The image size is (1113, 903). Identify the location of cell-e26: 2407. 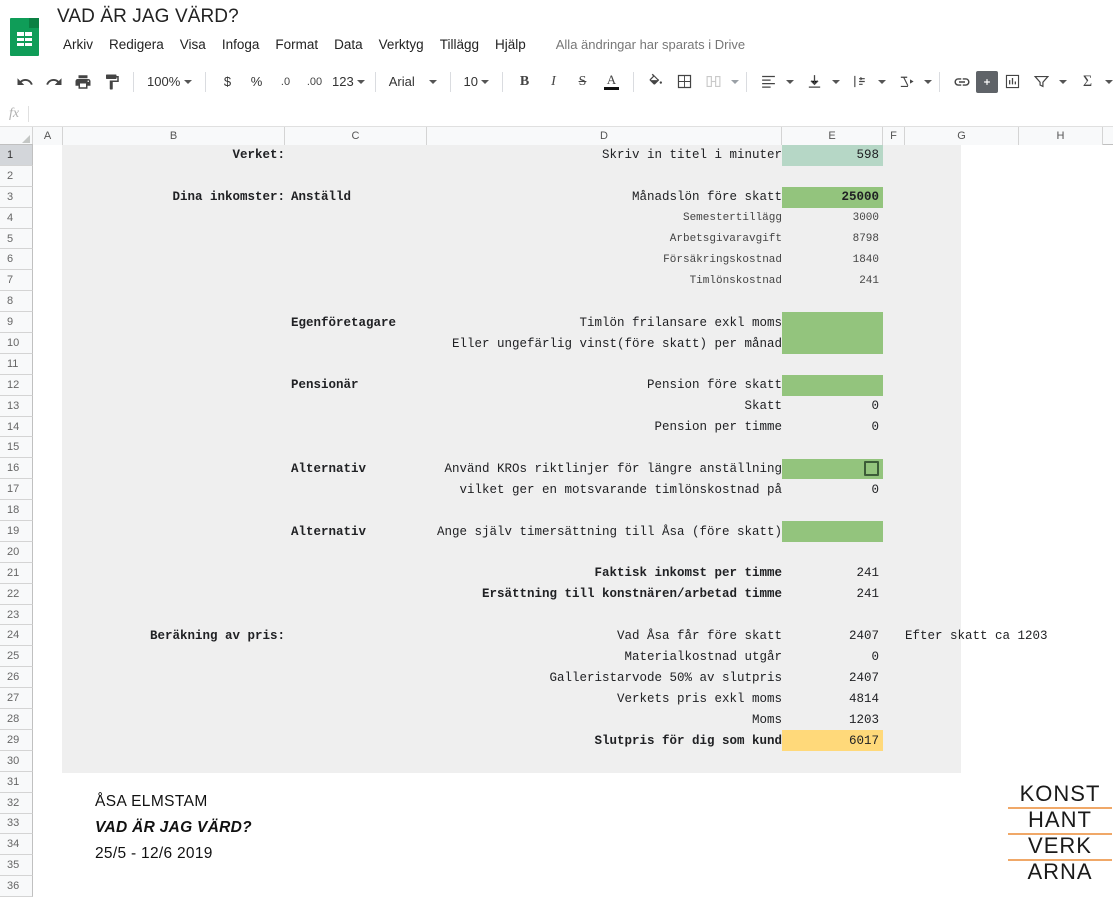
(832, 678).